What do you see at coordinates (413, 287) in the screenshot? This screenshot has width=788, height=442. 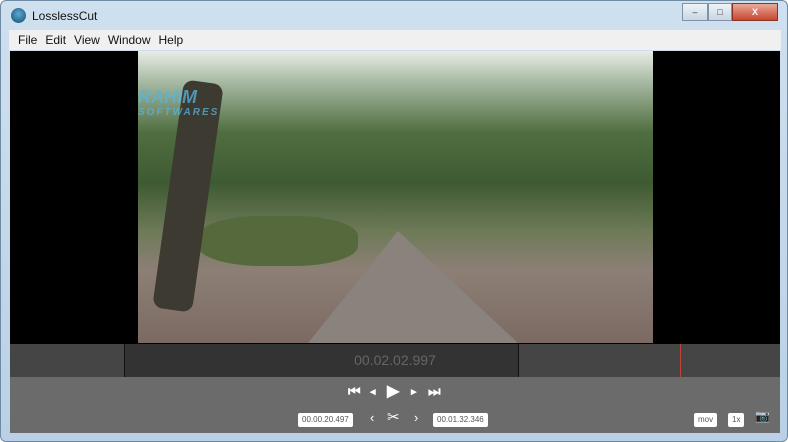 I see `video-path` at bounding box center [413, 287].